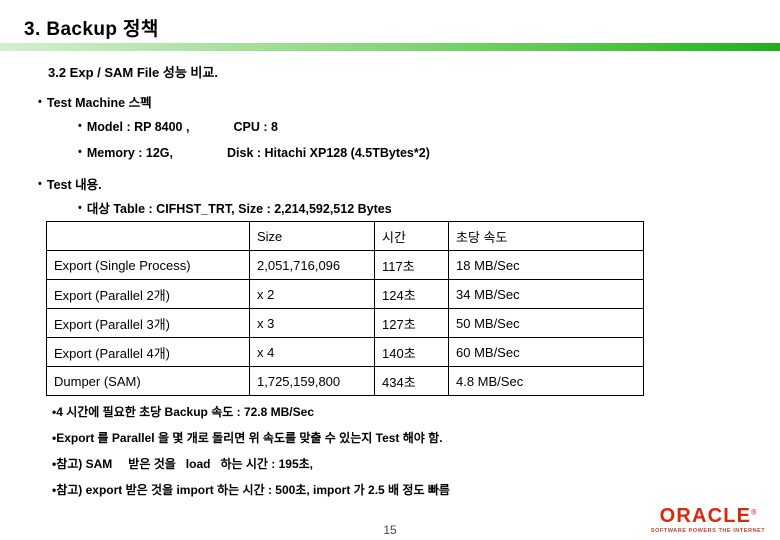  I want to click on note-sam-duration: 하는 시간 : 195초,, so click(267, 464).